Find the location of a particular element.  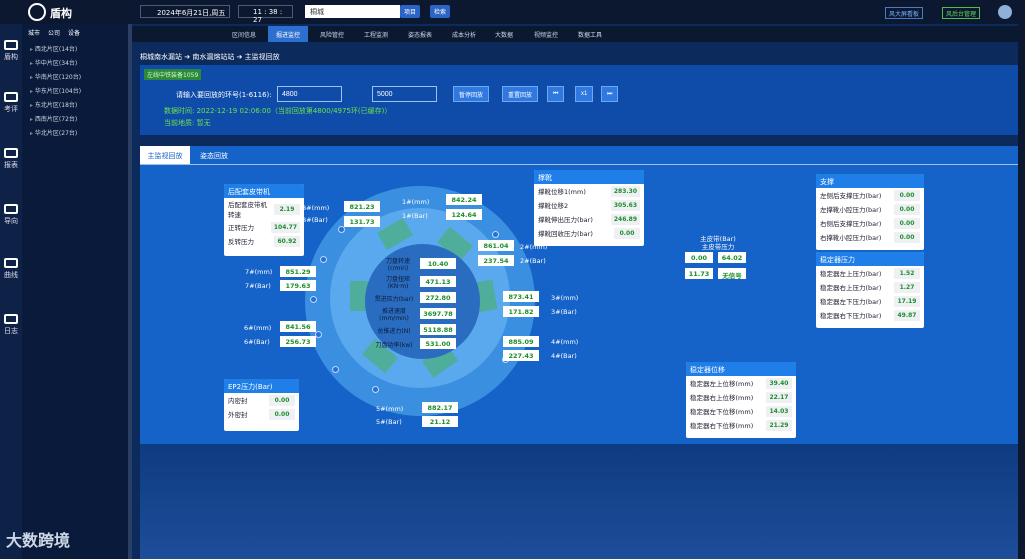

search-button: 检索 is located at coordinates (440, 11).